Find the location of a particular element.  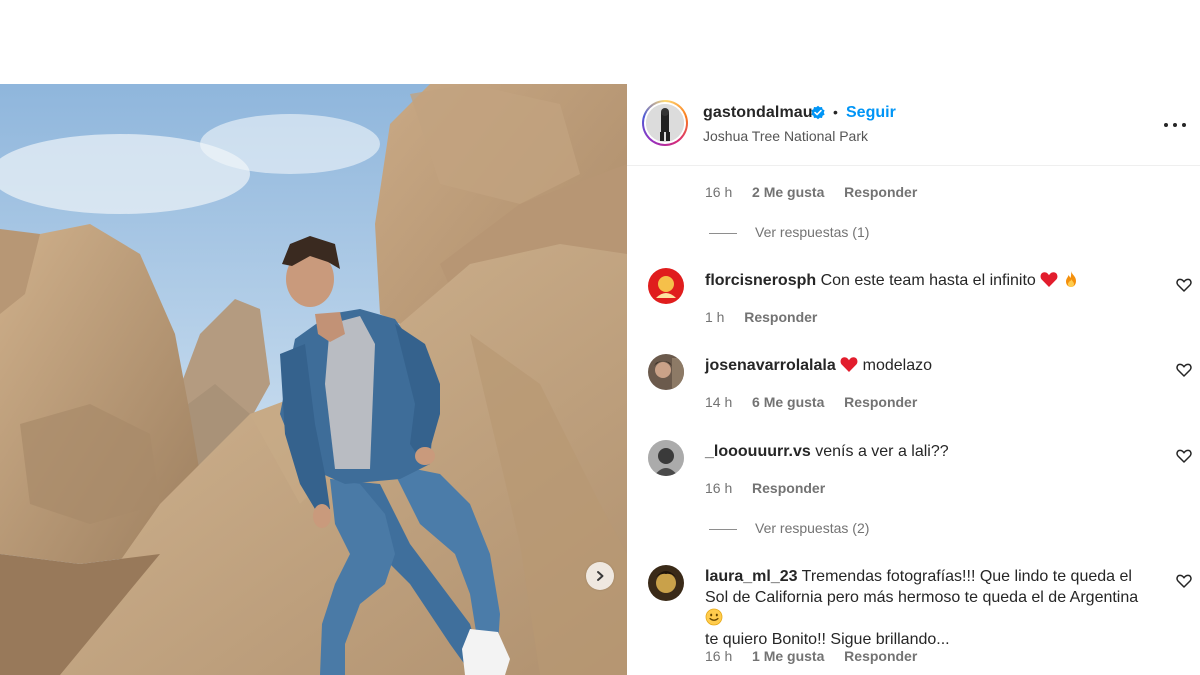

comment-time: 14 h is located at coordinates (719, 402).